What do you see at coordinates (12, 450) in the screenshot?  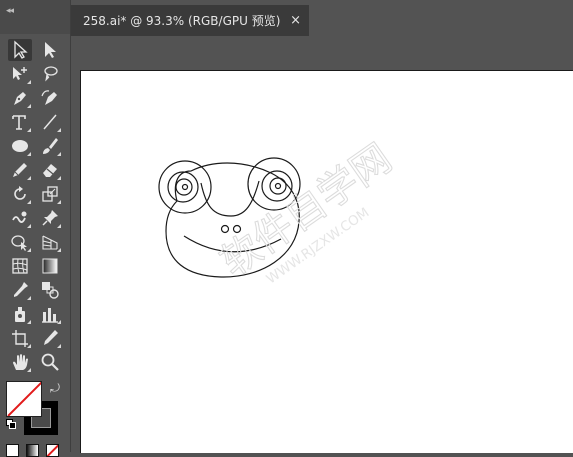 I see `color-mode-button` at bounding box center [12, 450].